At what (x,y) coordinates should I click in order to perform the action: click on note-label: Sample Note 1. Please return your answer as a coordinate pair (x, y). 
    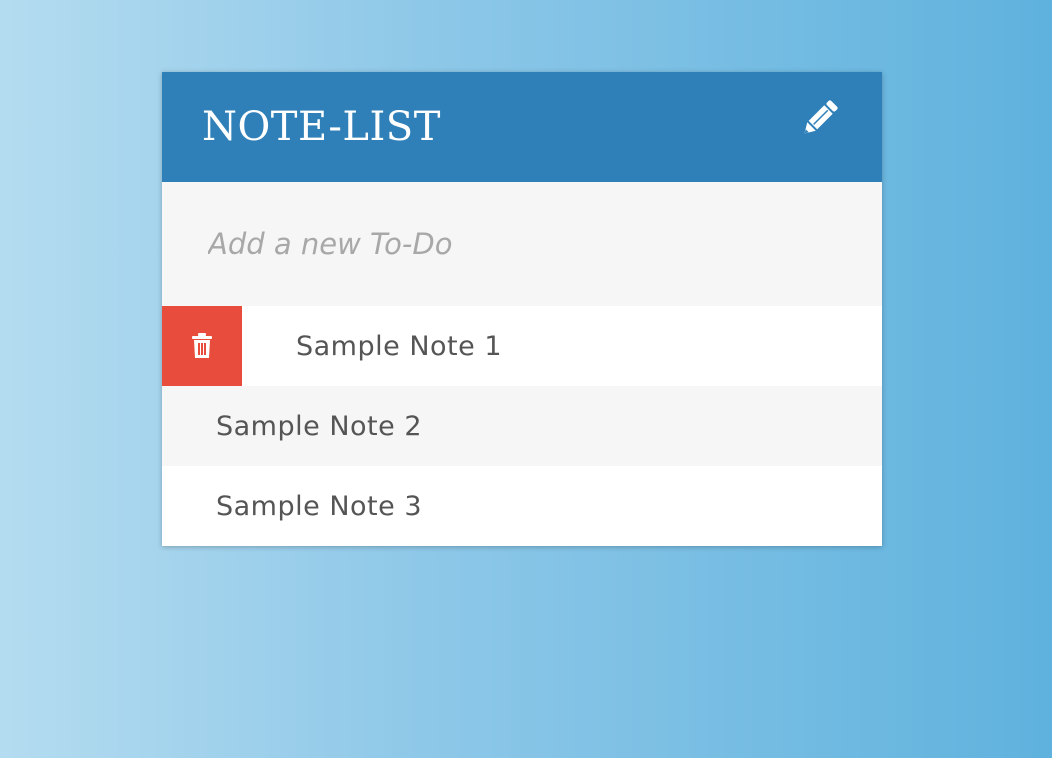
    Looking at the image, I should click on (399, 346).